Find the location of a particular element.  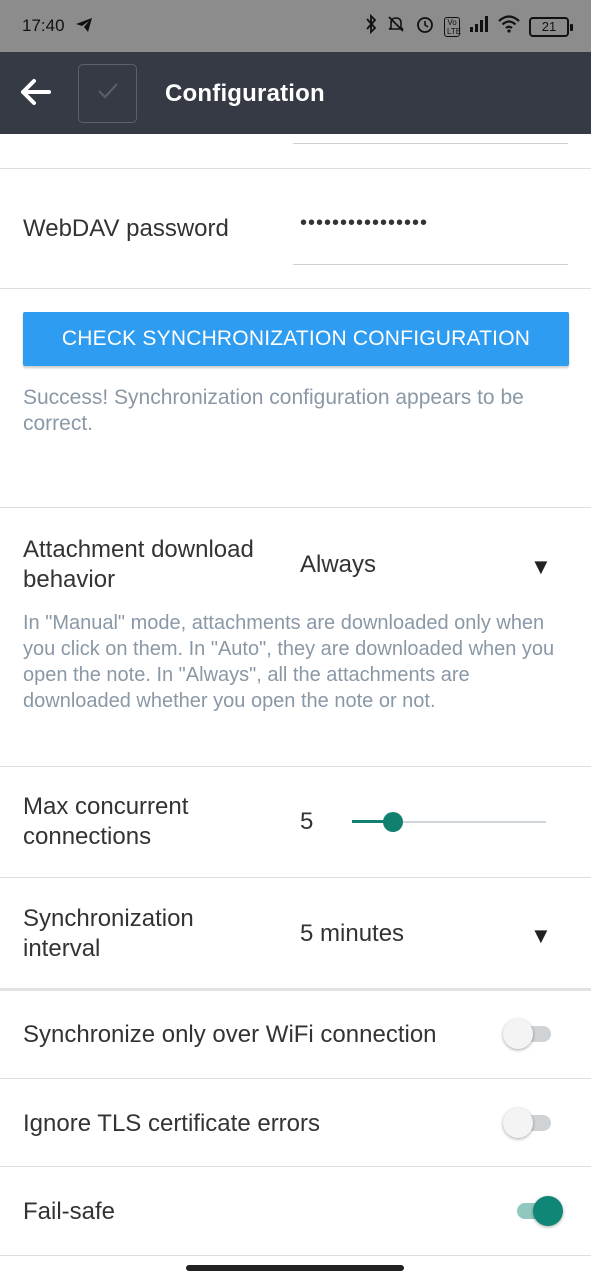

previous-field-underline is located at coordinates (430, 143).